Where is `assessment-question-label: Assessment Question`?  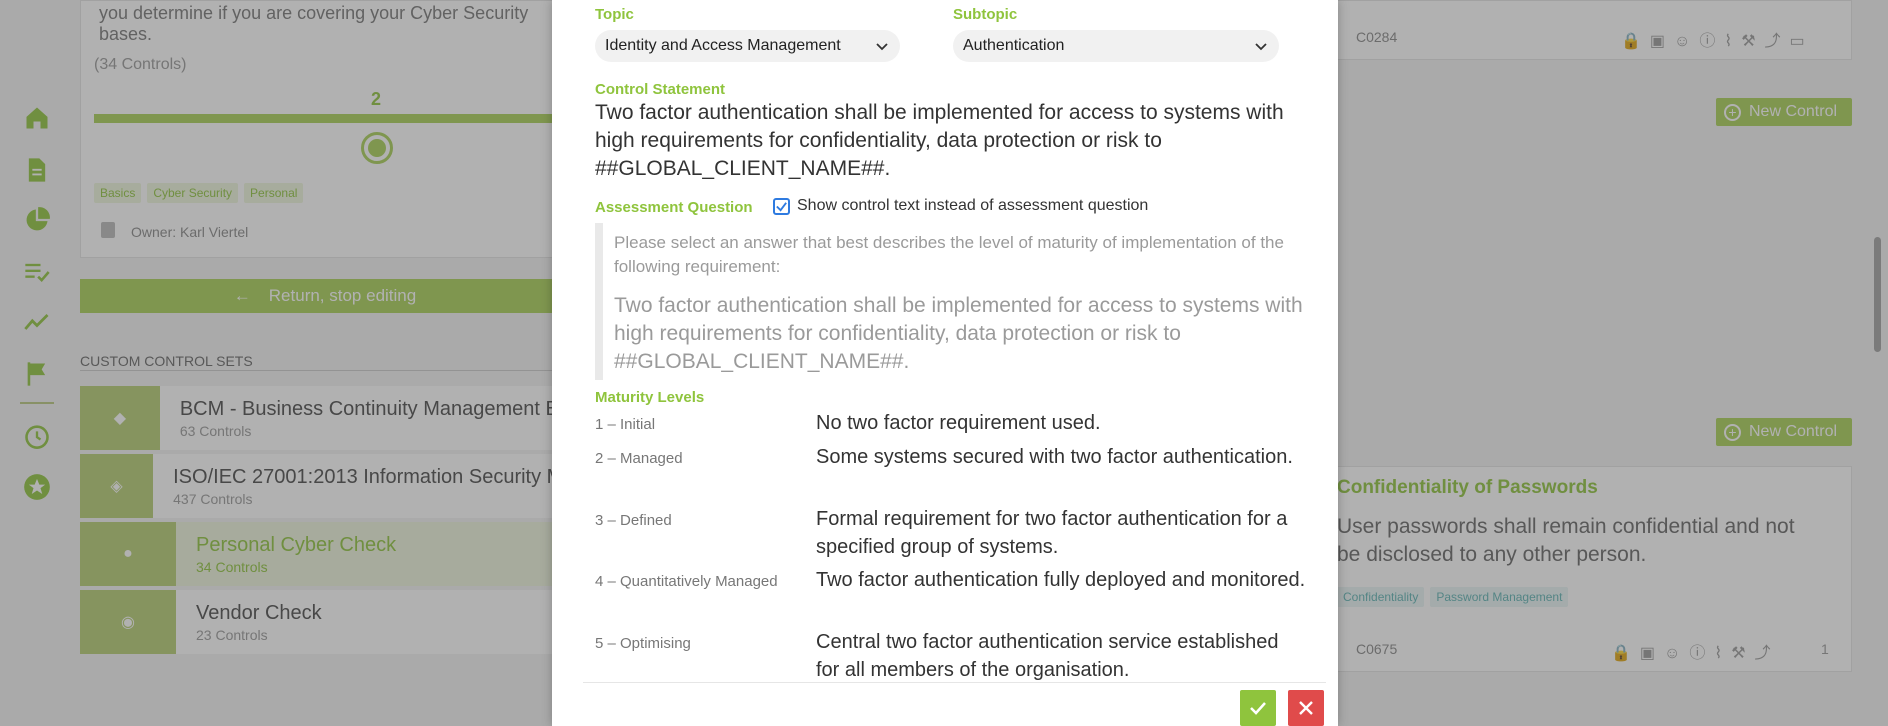
assessment-question-label: Assessment Question is located at coordinates (674, 207).